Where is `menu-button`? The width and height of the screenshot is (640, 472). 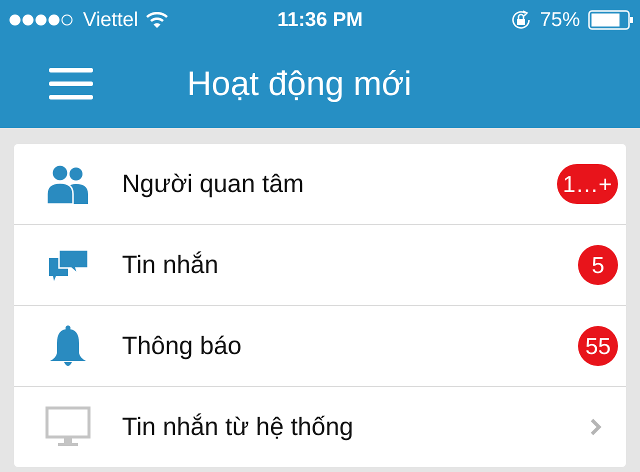
menu-button is located at coordinates (71, 84).